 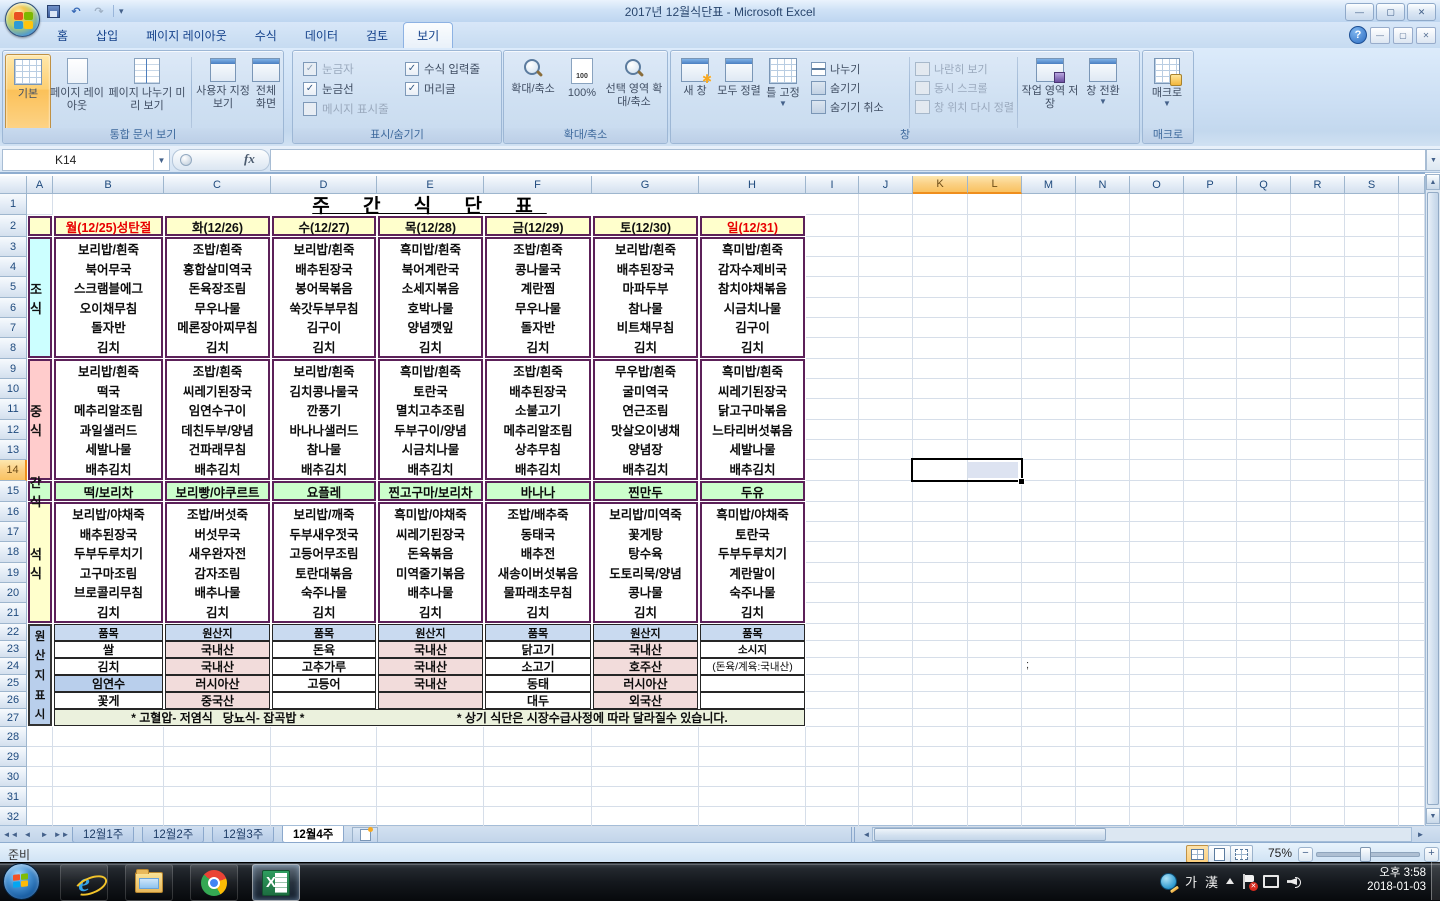 I want to click on menu-cell: 조밥/흰죽 홍합살미역국 돈육장조림 무우나물 메론장아찌무침 김치, so click(x=217, y=297).